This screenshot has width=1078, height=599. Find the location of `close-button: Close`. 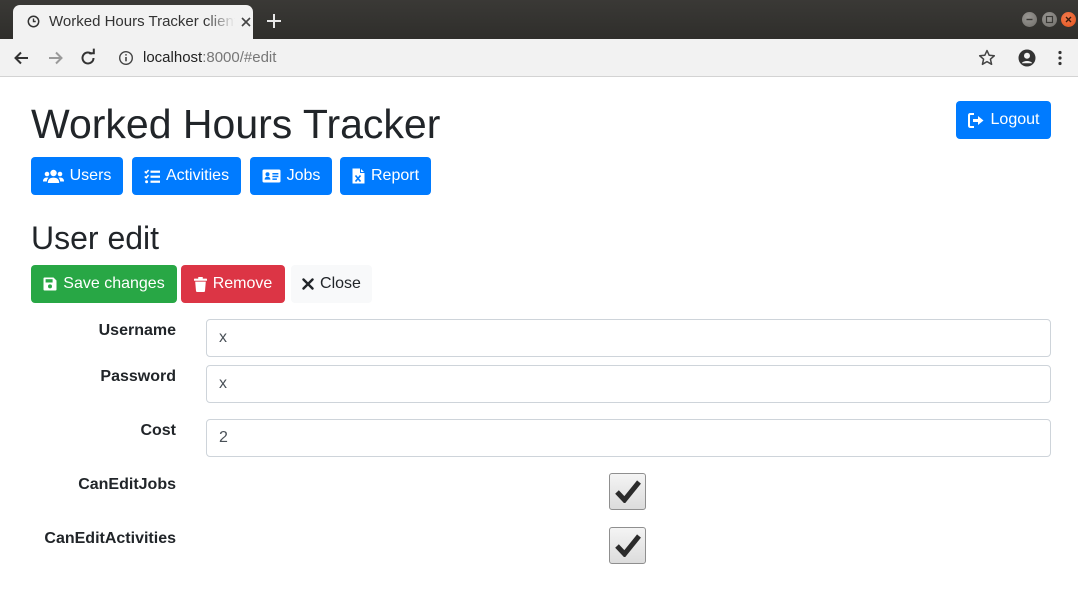

close-button: Close is located at coordinates (331, 284).